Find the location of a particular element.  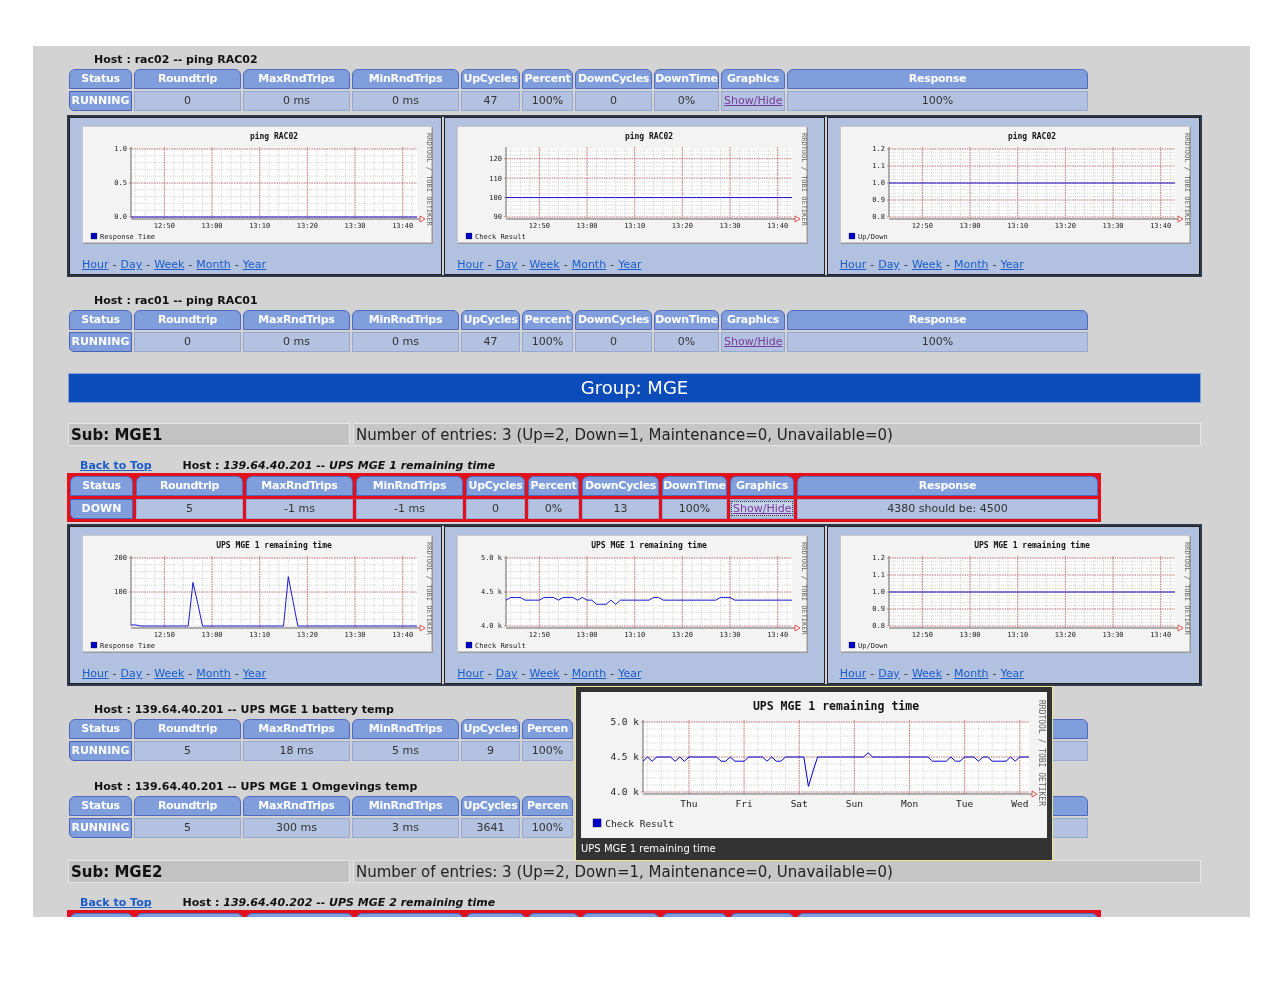

table-cell: 5 is located at coordinates (187, 751).